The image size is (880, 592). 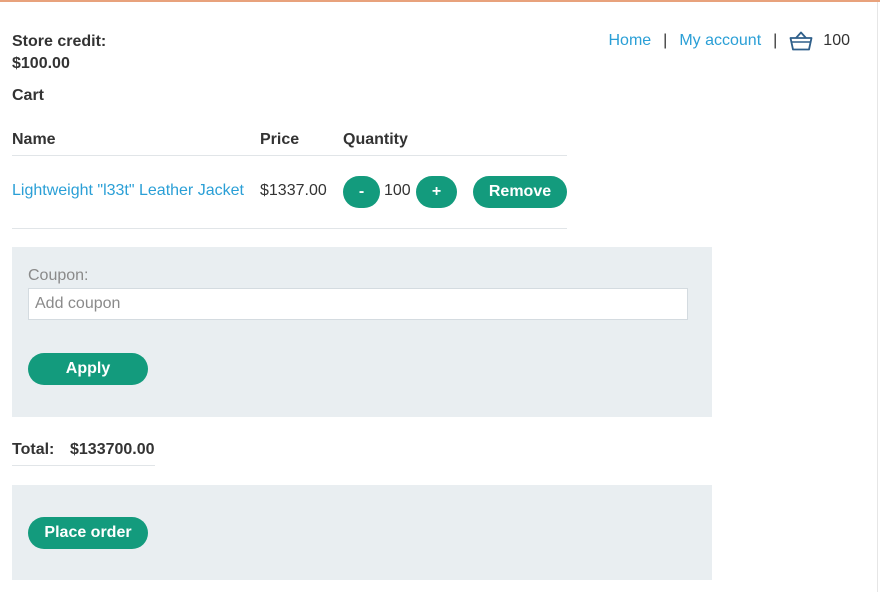 I want to click on coupon-label: Coupon:, so click(x=58, y=275).